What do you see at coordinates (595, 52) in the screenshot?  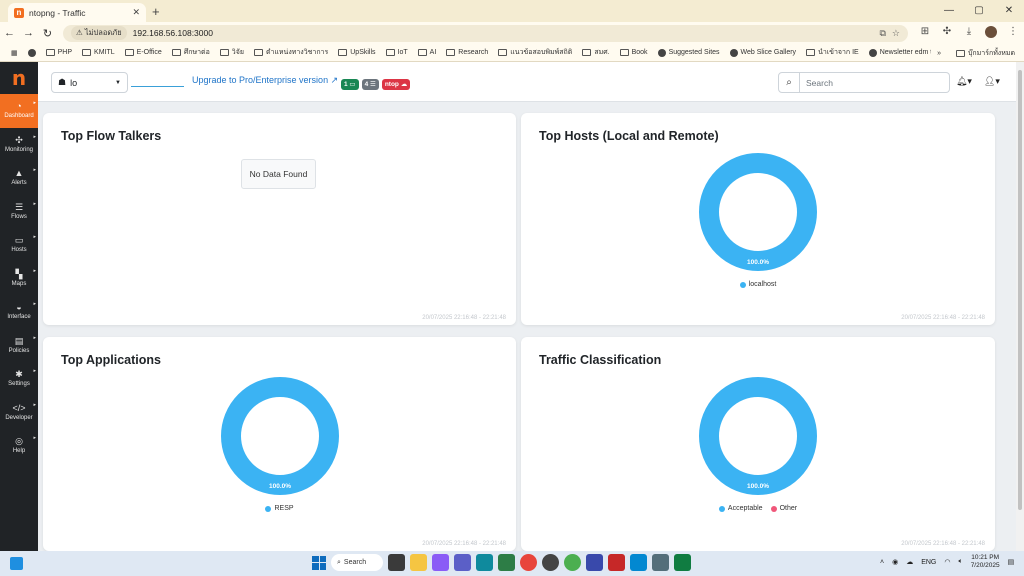 I see `bookmark-folder: สมศ.` at bounding box center [595, 52].